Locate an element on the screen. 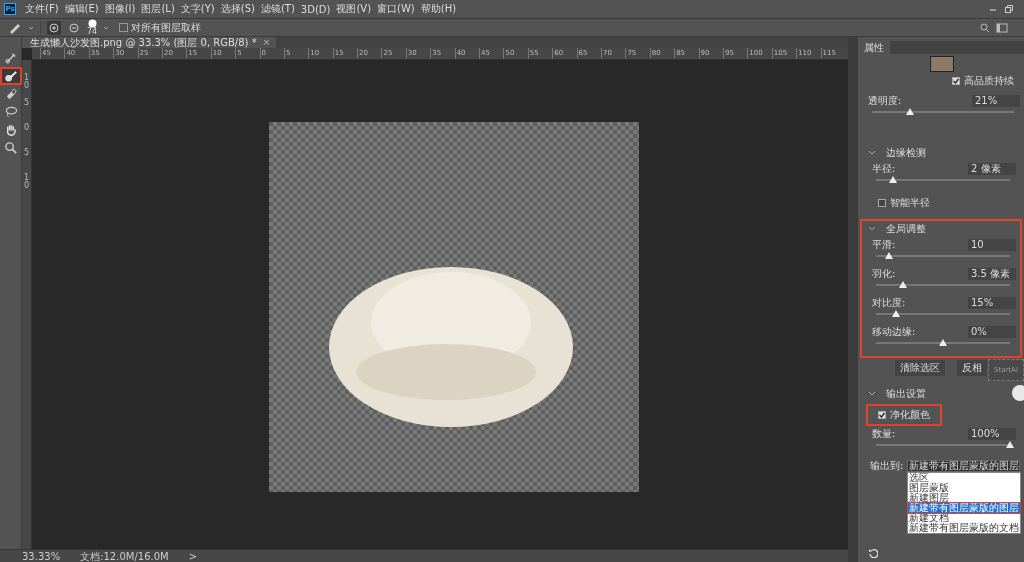  brush-tip-icon is located at coordinates (92, 23).